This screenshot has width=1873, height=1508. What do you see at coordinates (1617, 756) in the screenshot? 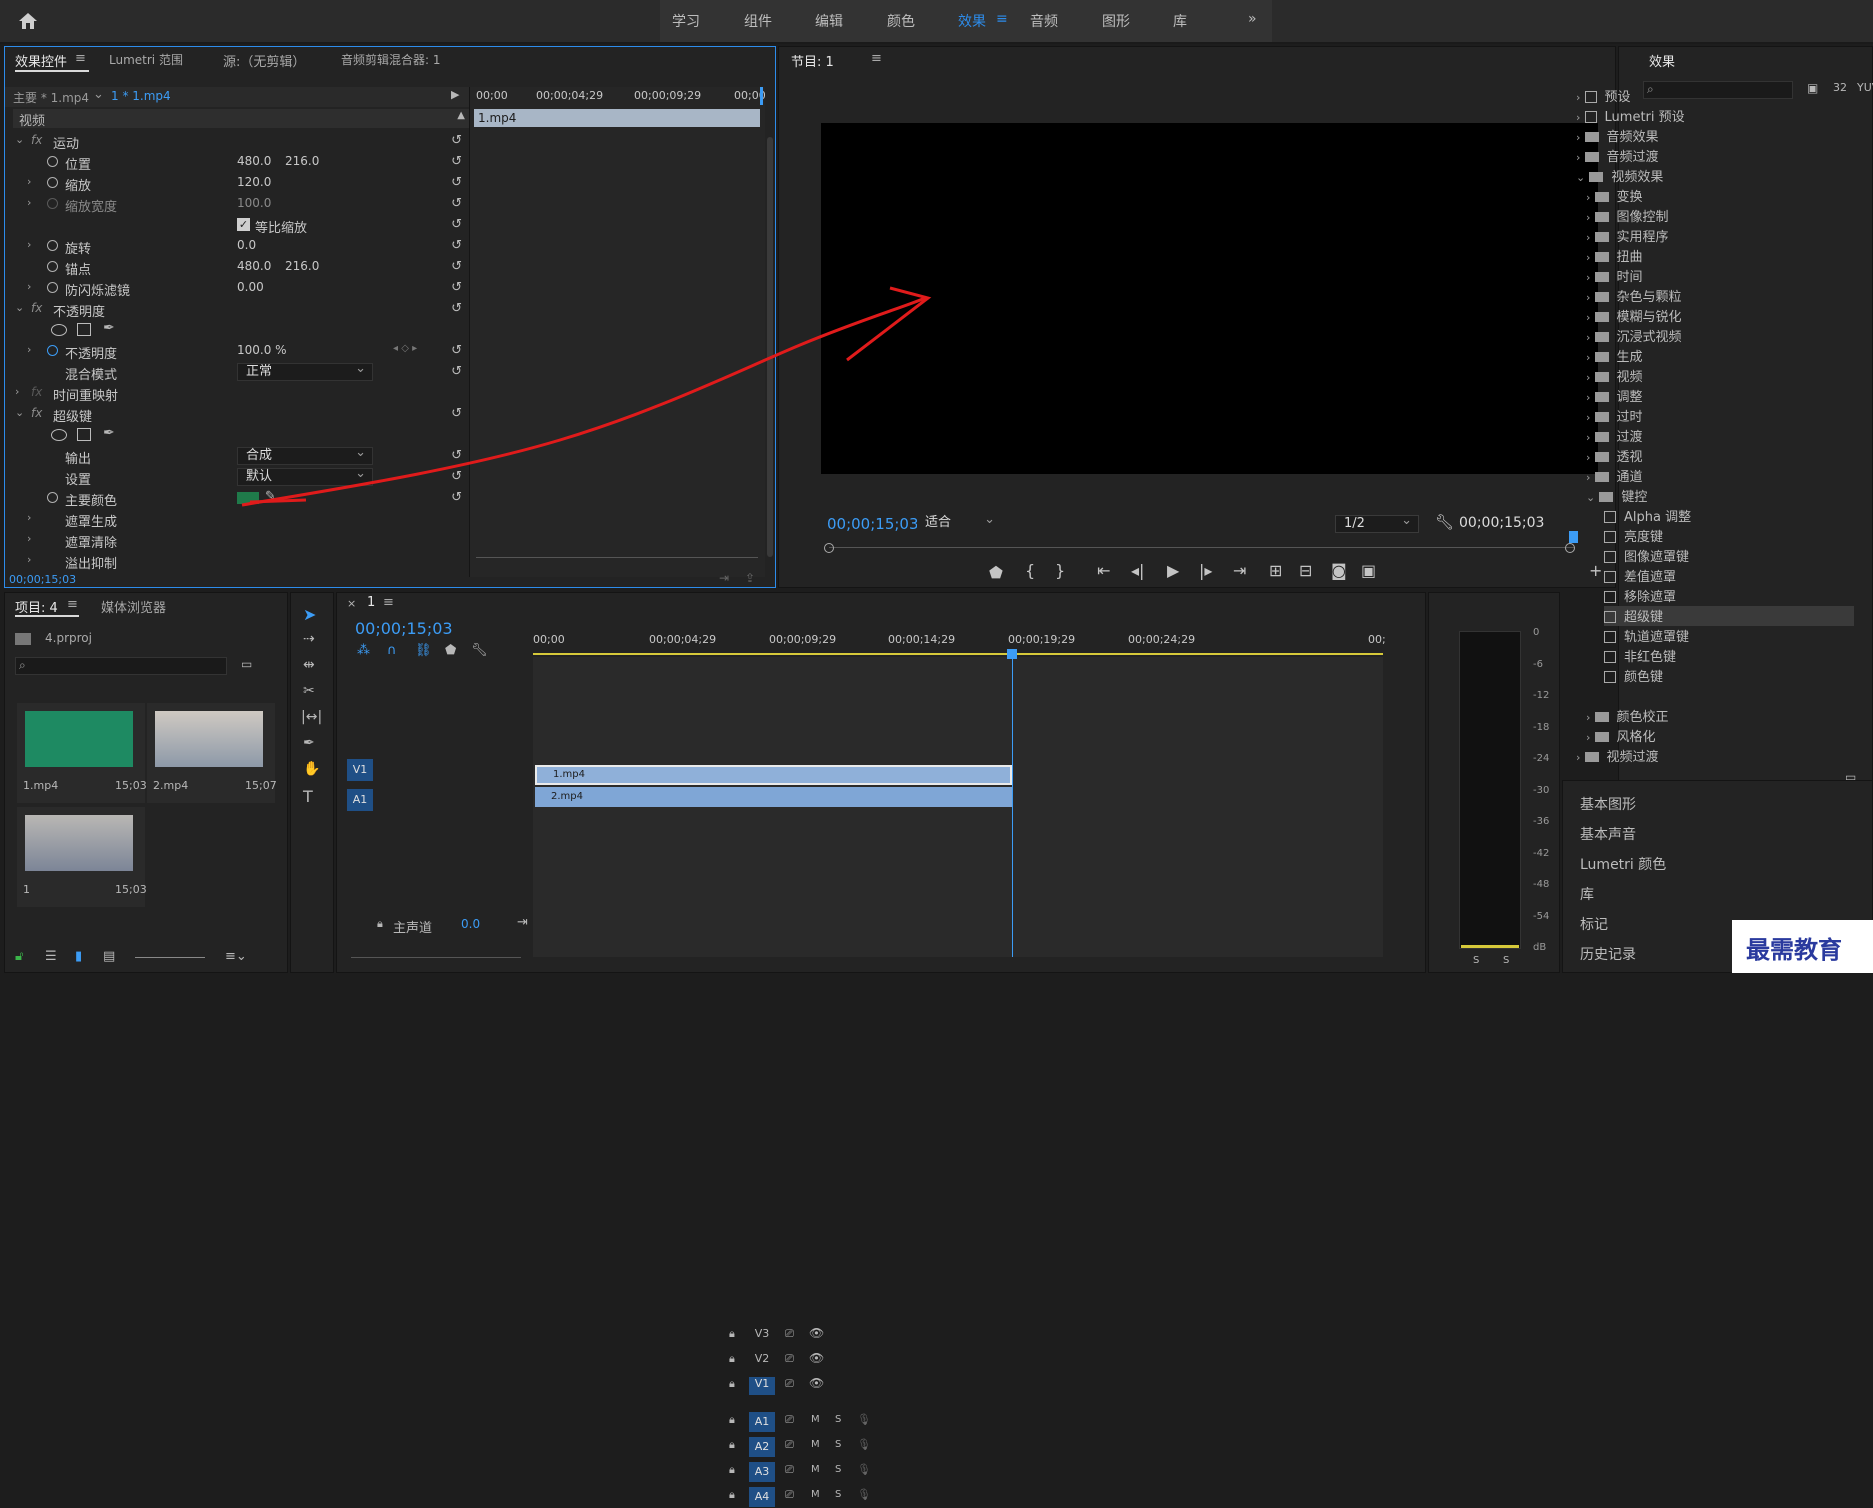
I see `effects-item-video-transitions: › 视频过渡` at bounding box center [1617, 756].